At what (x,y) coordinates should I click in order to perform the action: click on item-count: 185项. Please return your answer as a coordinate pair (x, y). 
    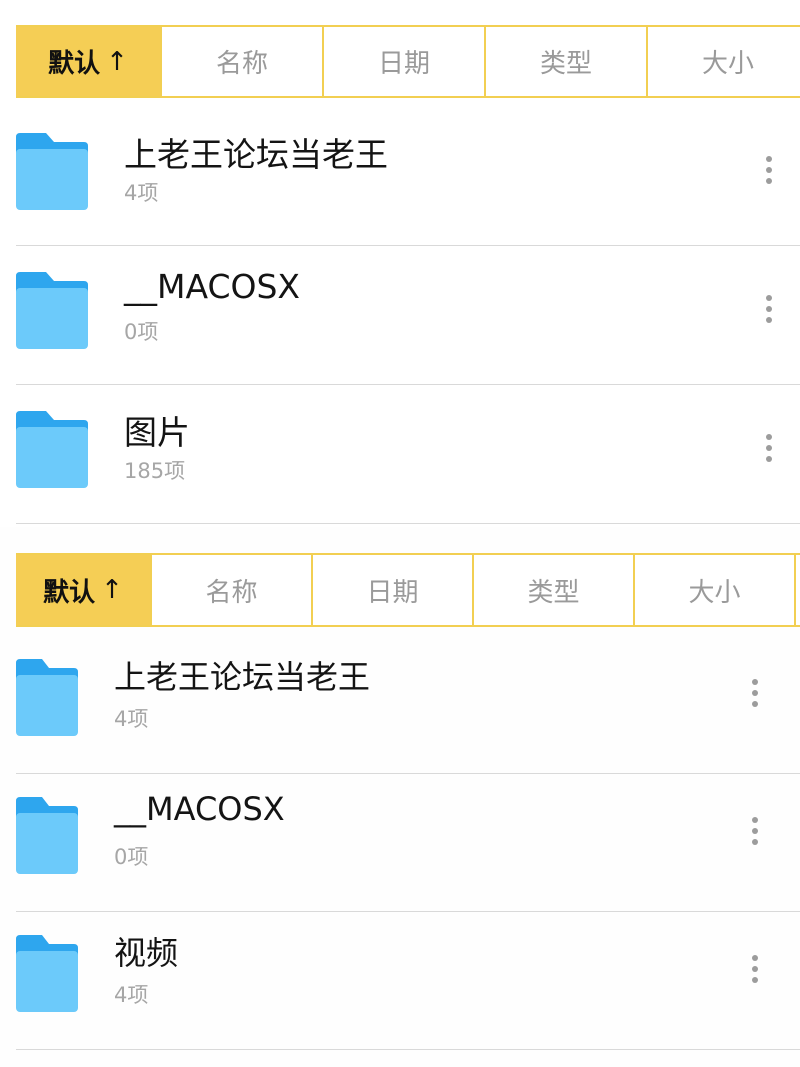
    Looking at the image, I should click on (155, 471).